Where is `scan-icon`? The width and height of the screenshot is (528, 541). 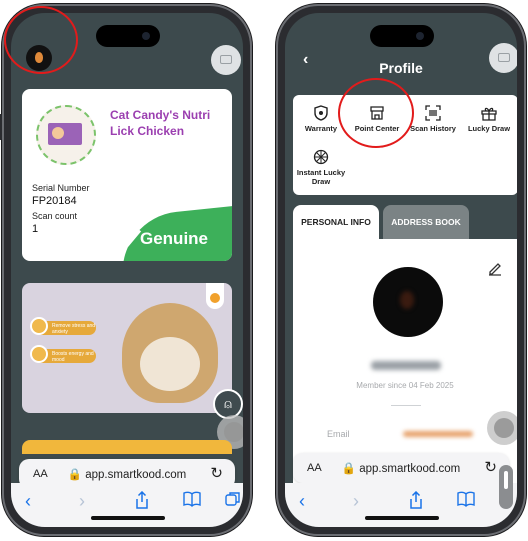 scan-icon is located at coordinates (433, 113).